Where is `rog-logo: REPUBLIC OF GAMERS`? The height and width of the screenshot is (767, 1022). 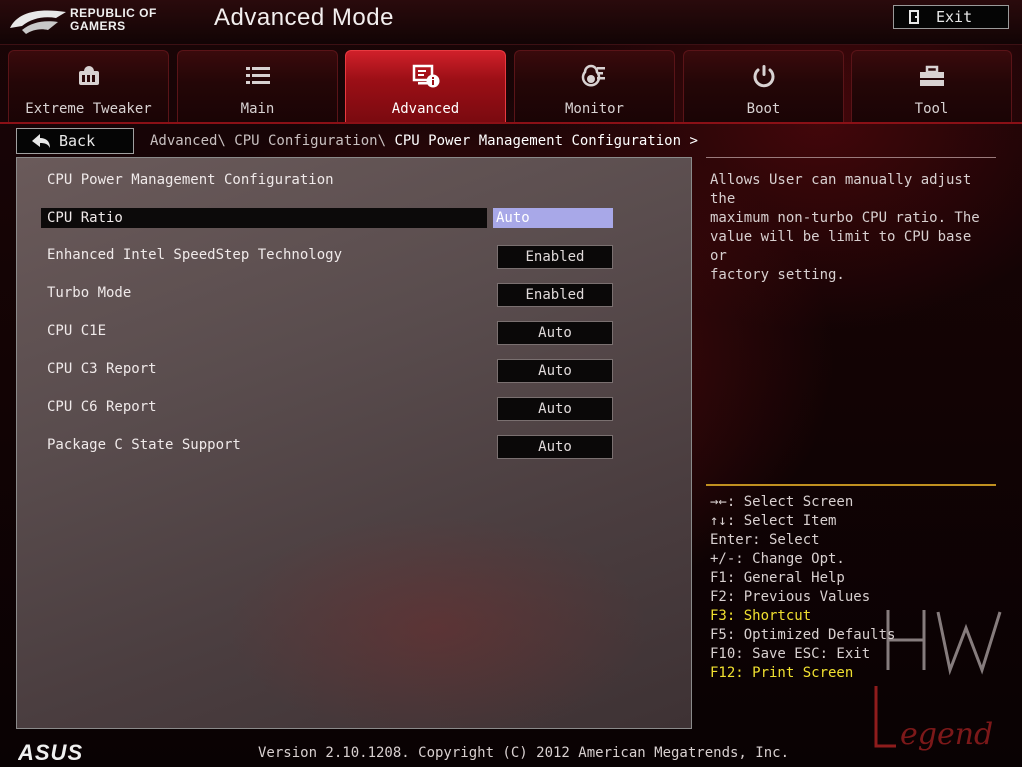
rog-logo: REPUBLIC OF GAMERS is located at coordinates (98, 21).